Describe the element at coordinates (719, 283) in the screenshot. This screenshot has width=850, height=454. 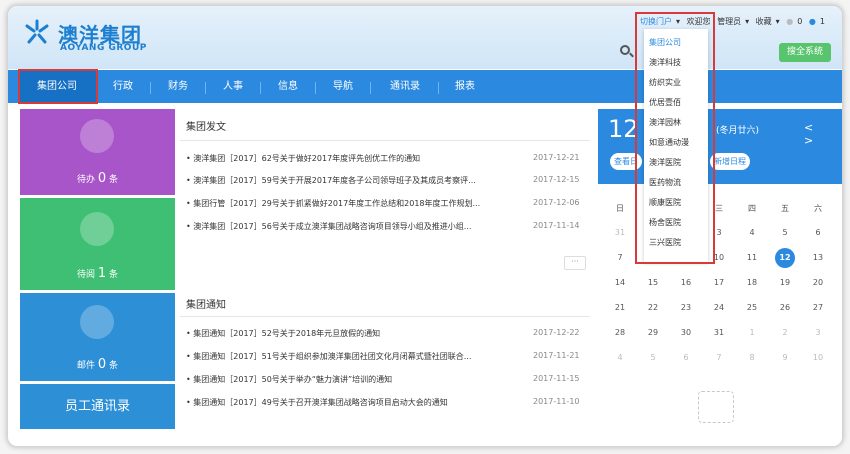
I see `calendar-day-cell: 17` at that location.